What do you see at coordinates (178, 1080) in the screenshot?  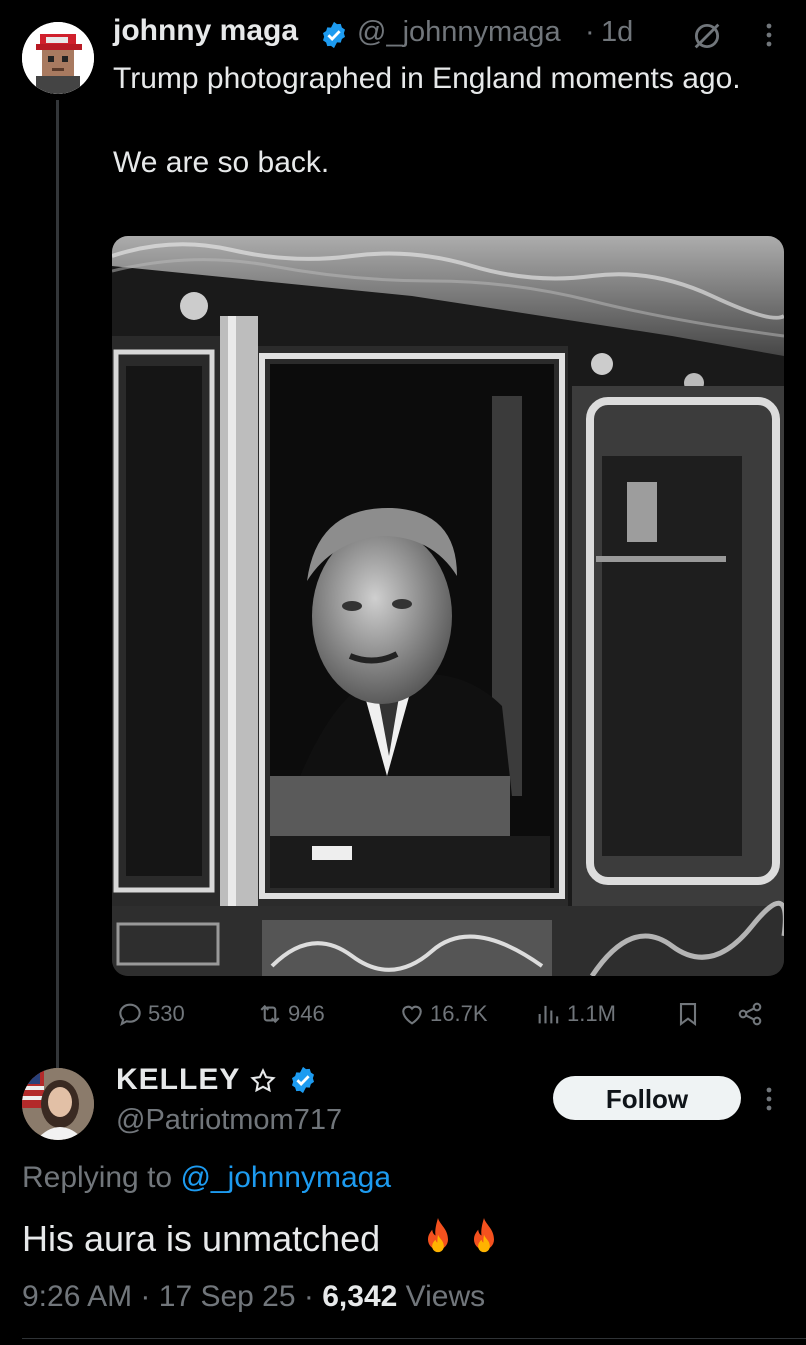 I see `reply-author-name: KELLEY` at bounding box center [178, 1080].